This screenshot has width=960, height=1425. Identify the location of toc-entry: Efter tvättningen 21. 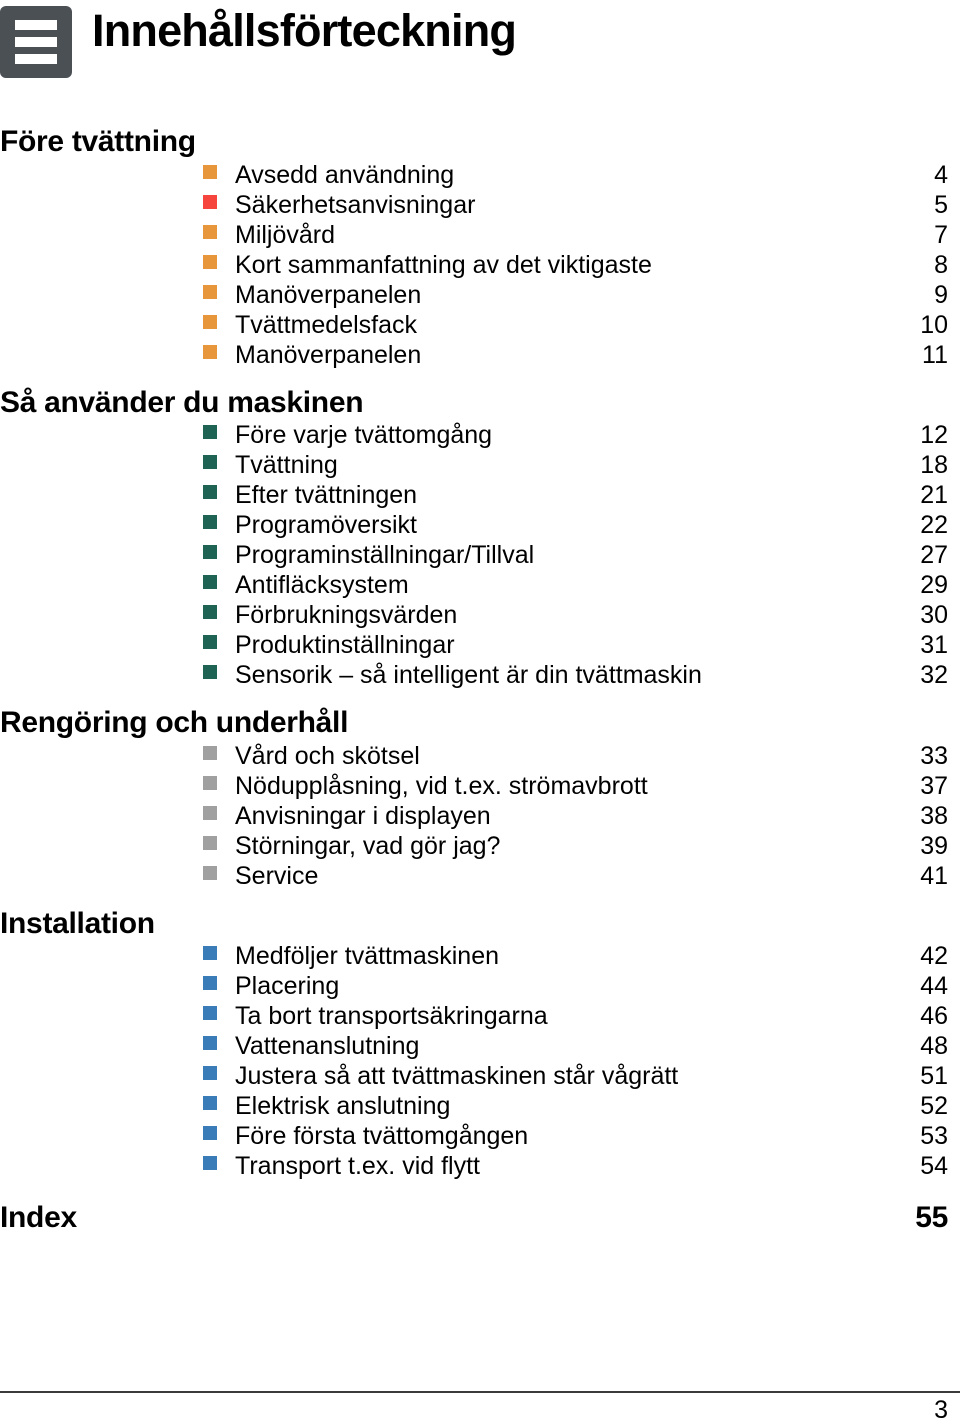
(480, 495).